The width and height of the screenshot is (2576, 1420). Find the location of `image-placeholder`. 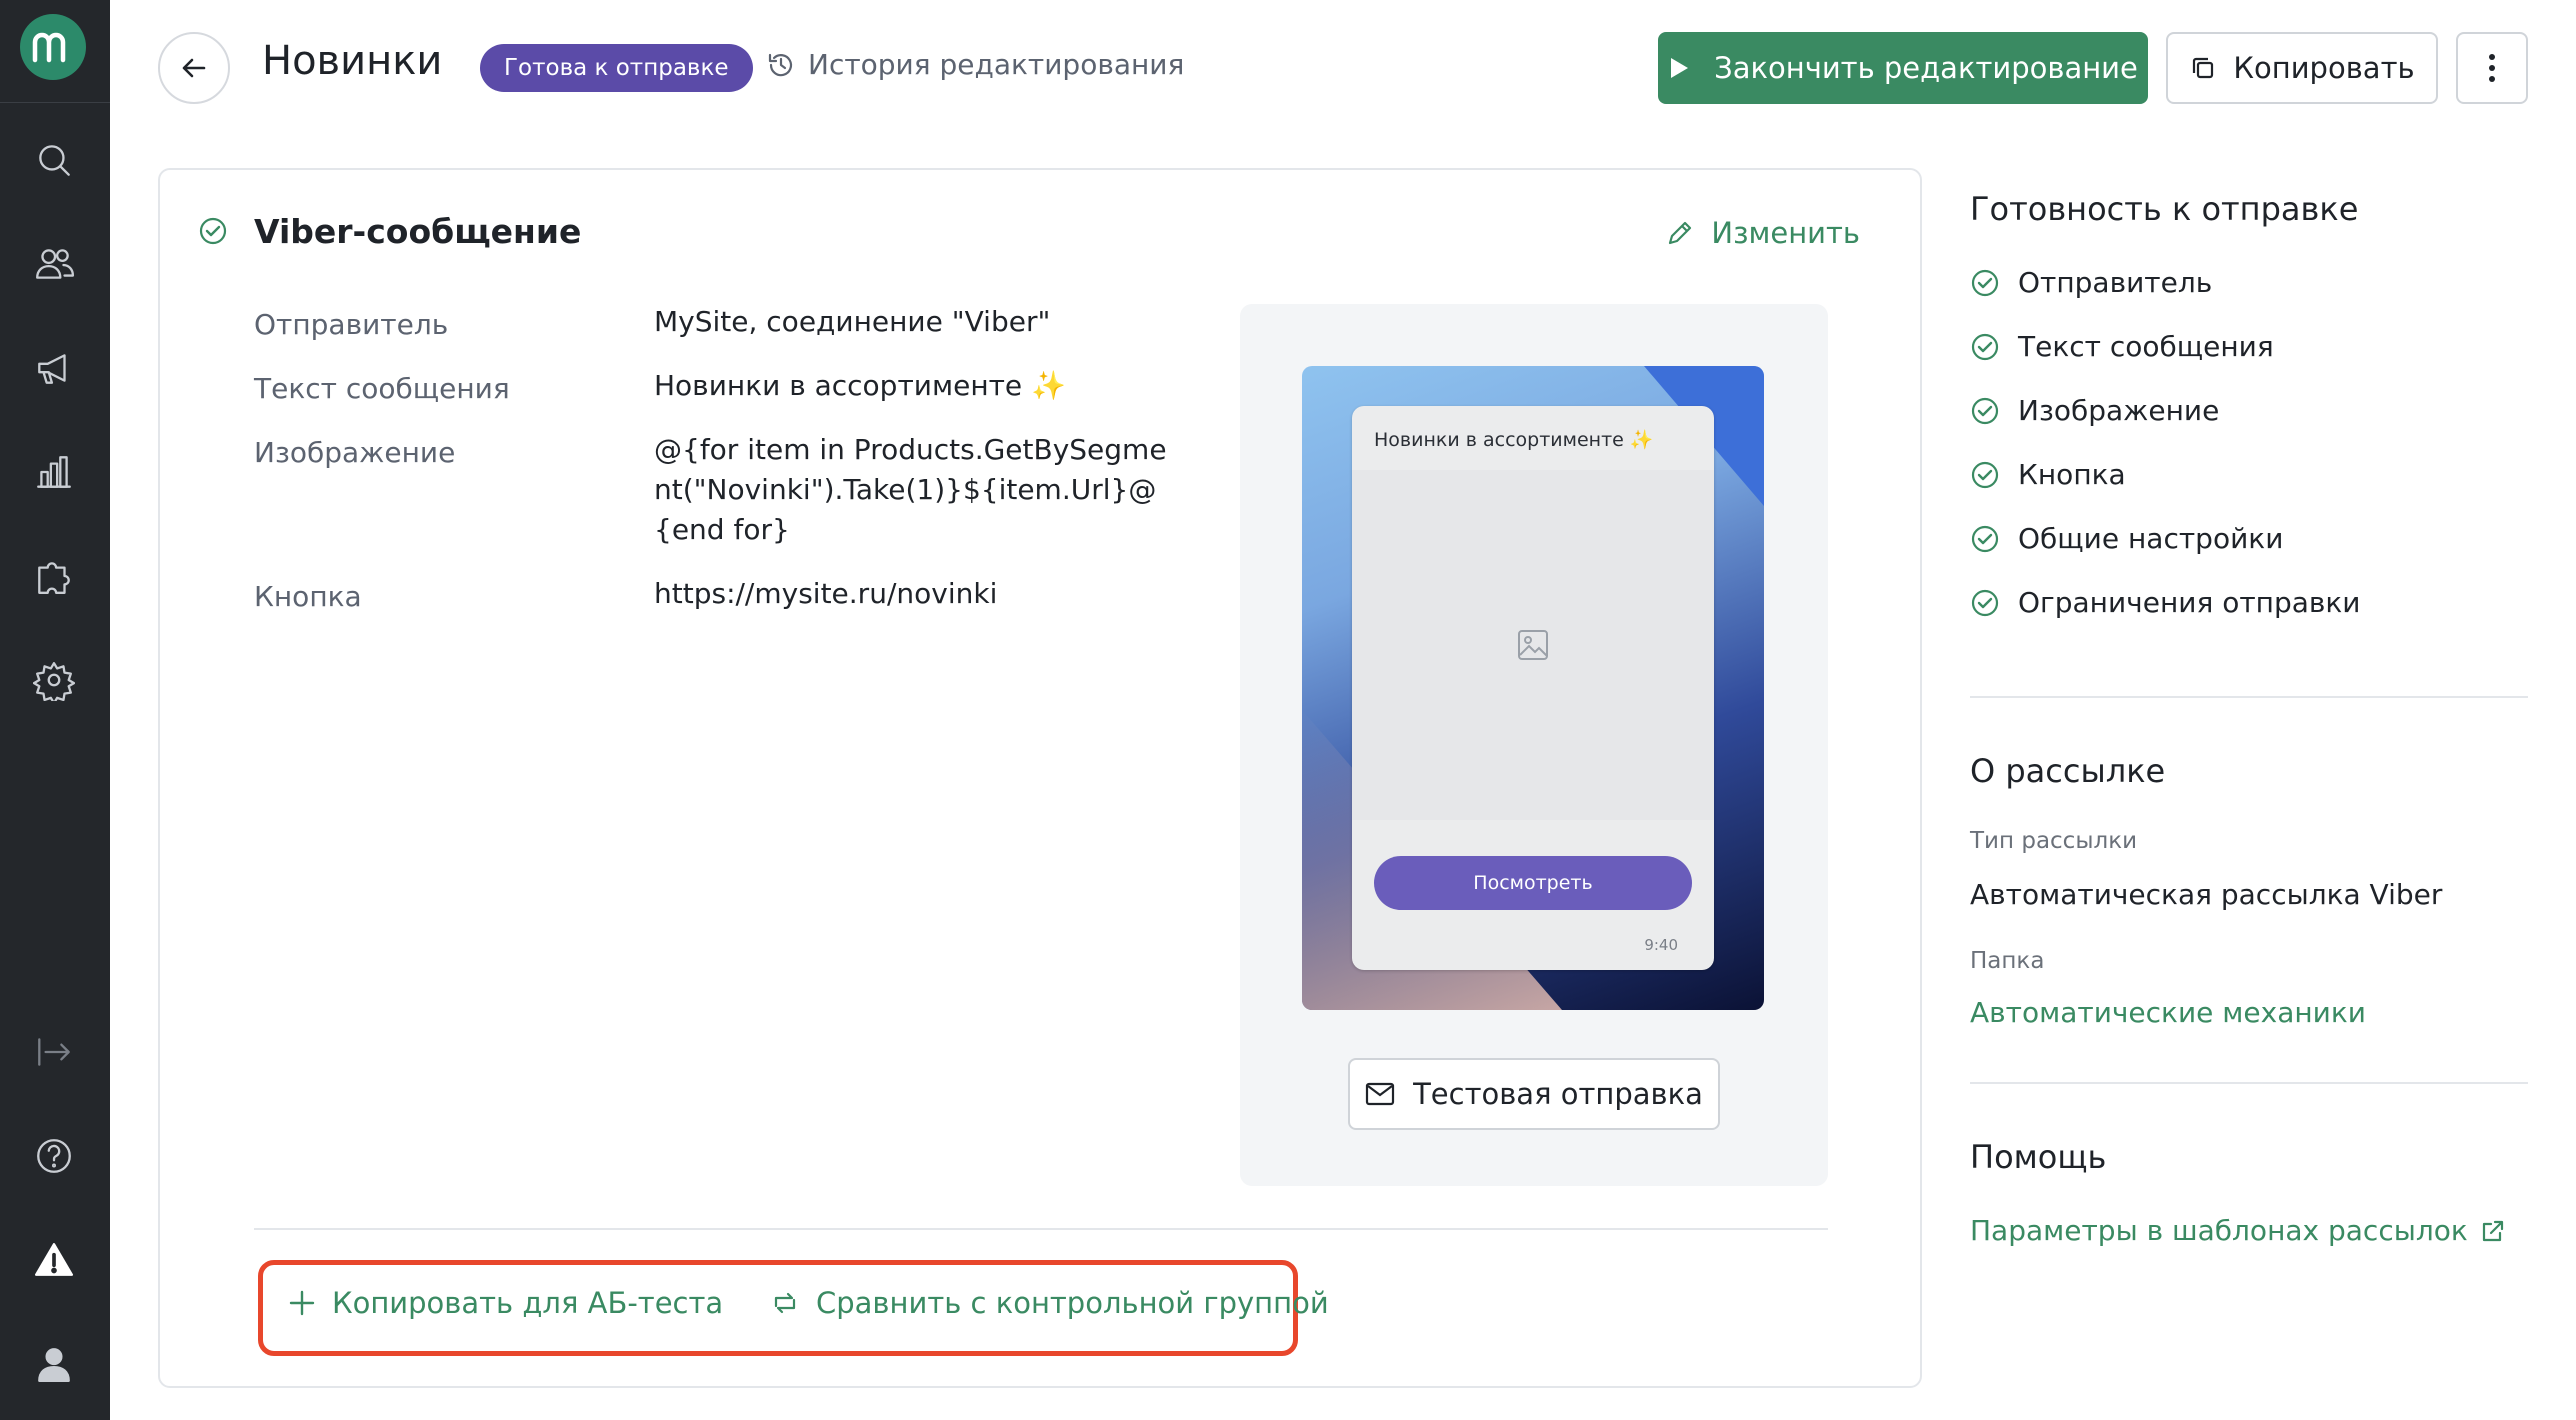

image-placeholder is located at coordinates (1533, 645).